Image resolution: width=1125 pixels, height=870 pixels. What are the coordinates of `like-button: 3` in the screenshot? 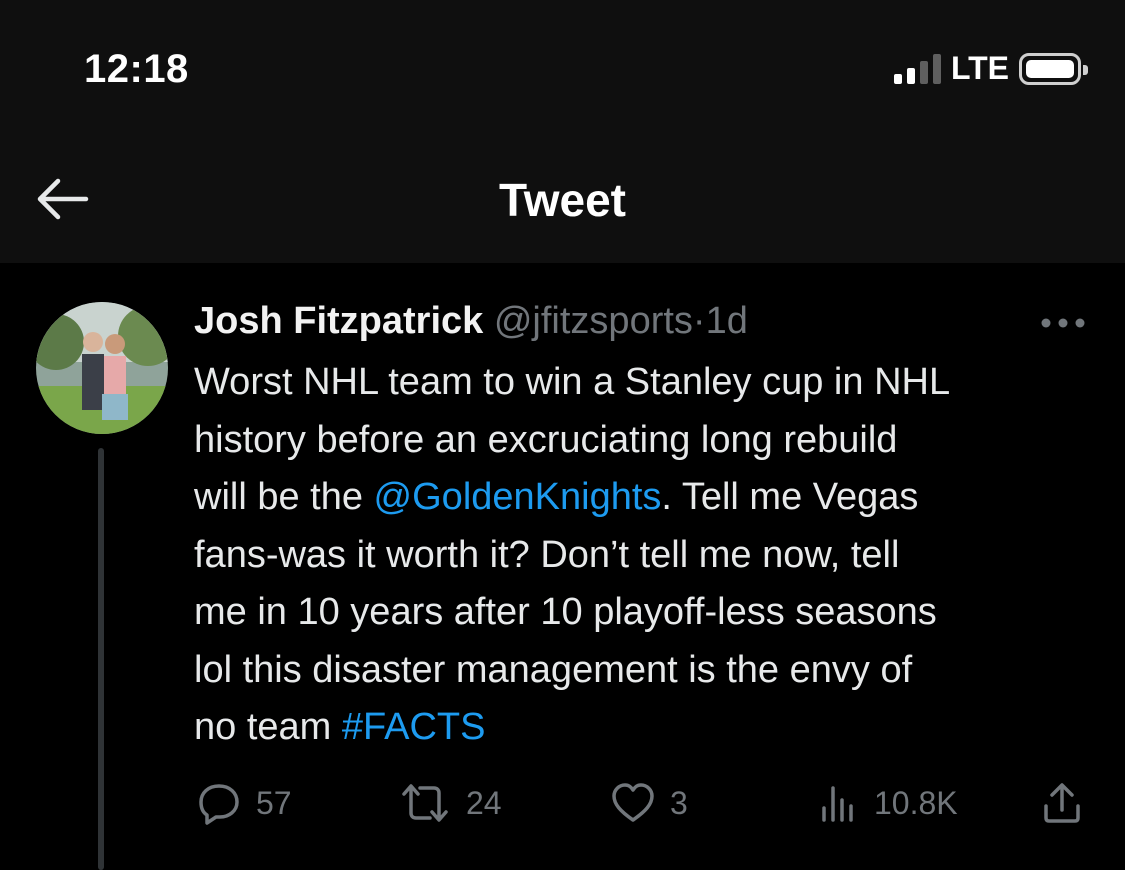 It's located at (649, 803).